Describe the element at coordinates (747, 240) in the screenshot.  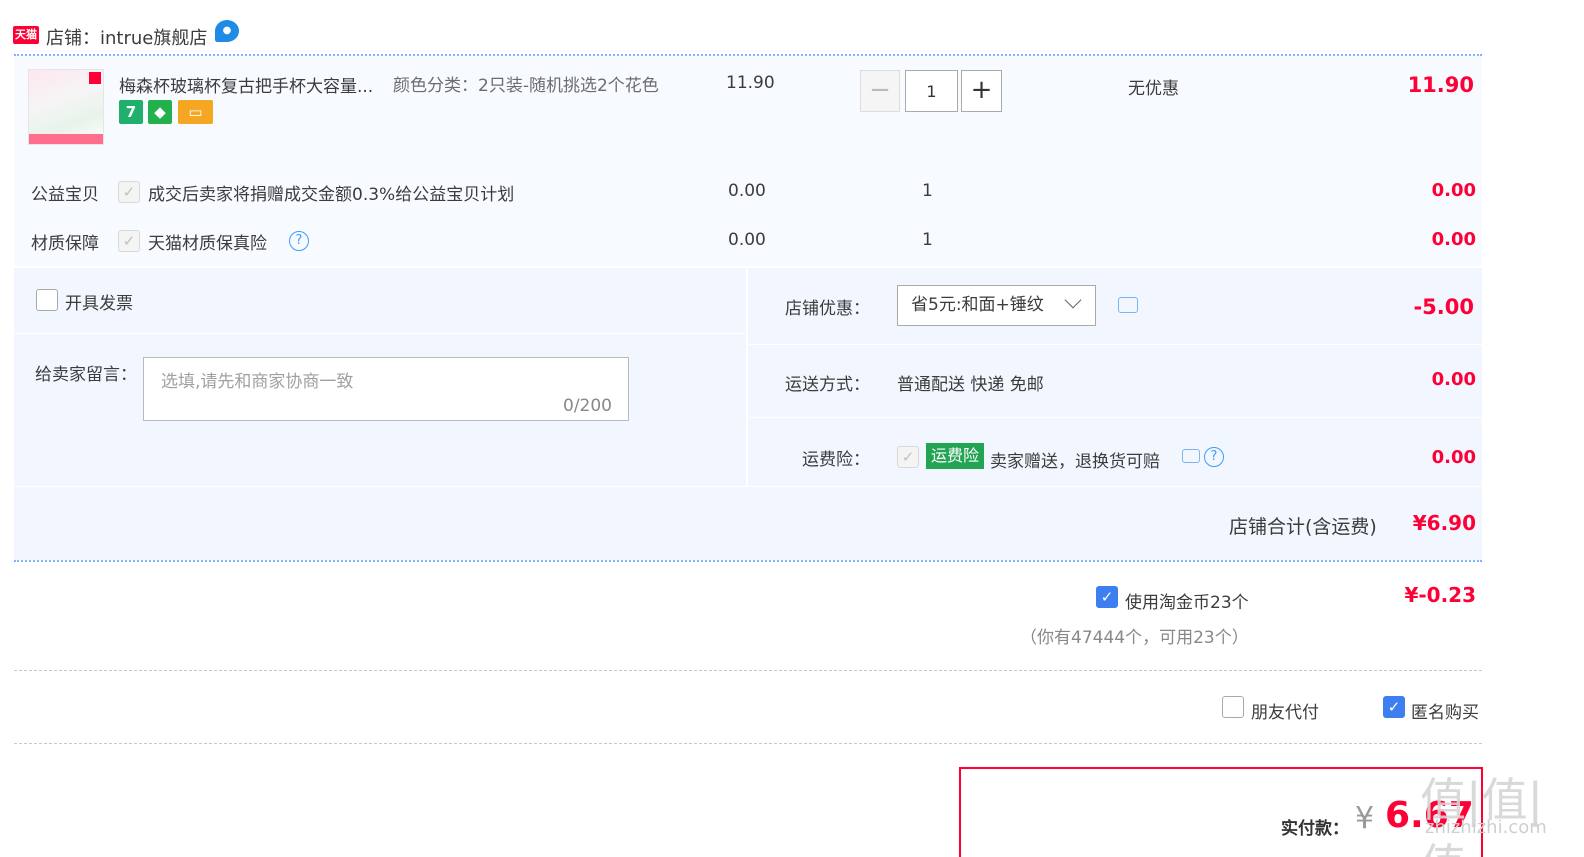
I see `service-price-material: 0.00` at that location.